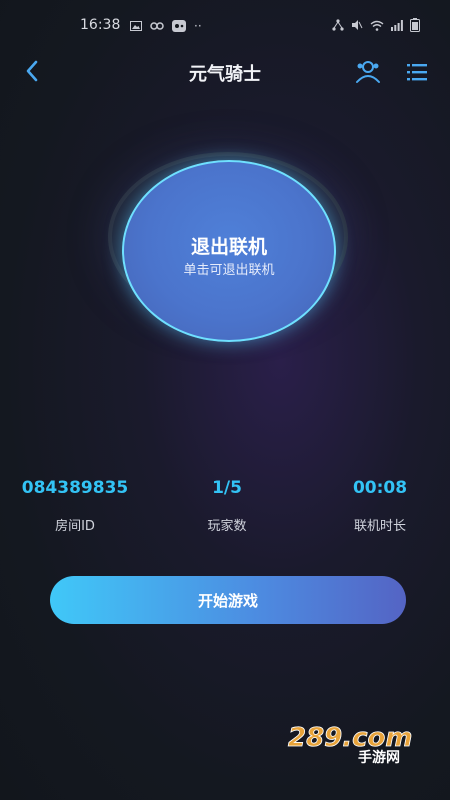 The width and height of the screenshot is (450, 800). Describe the element at coordinates (380, 488) in the screenshot. I see `duration-value: 00:08` at that location.